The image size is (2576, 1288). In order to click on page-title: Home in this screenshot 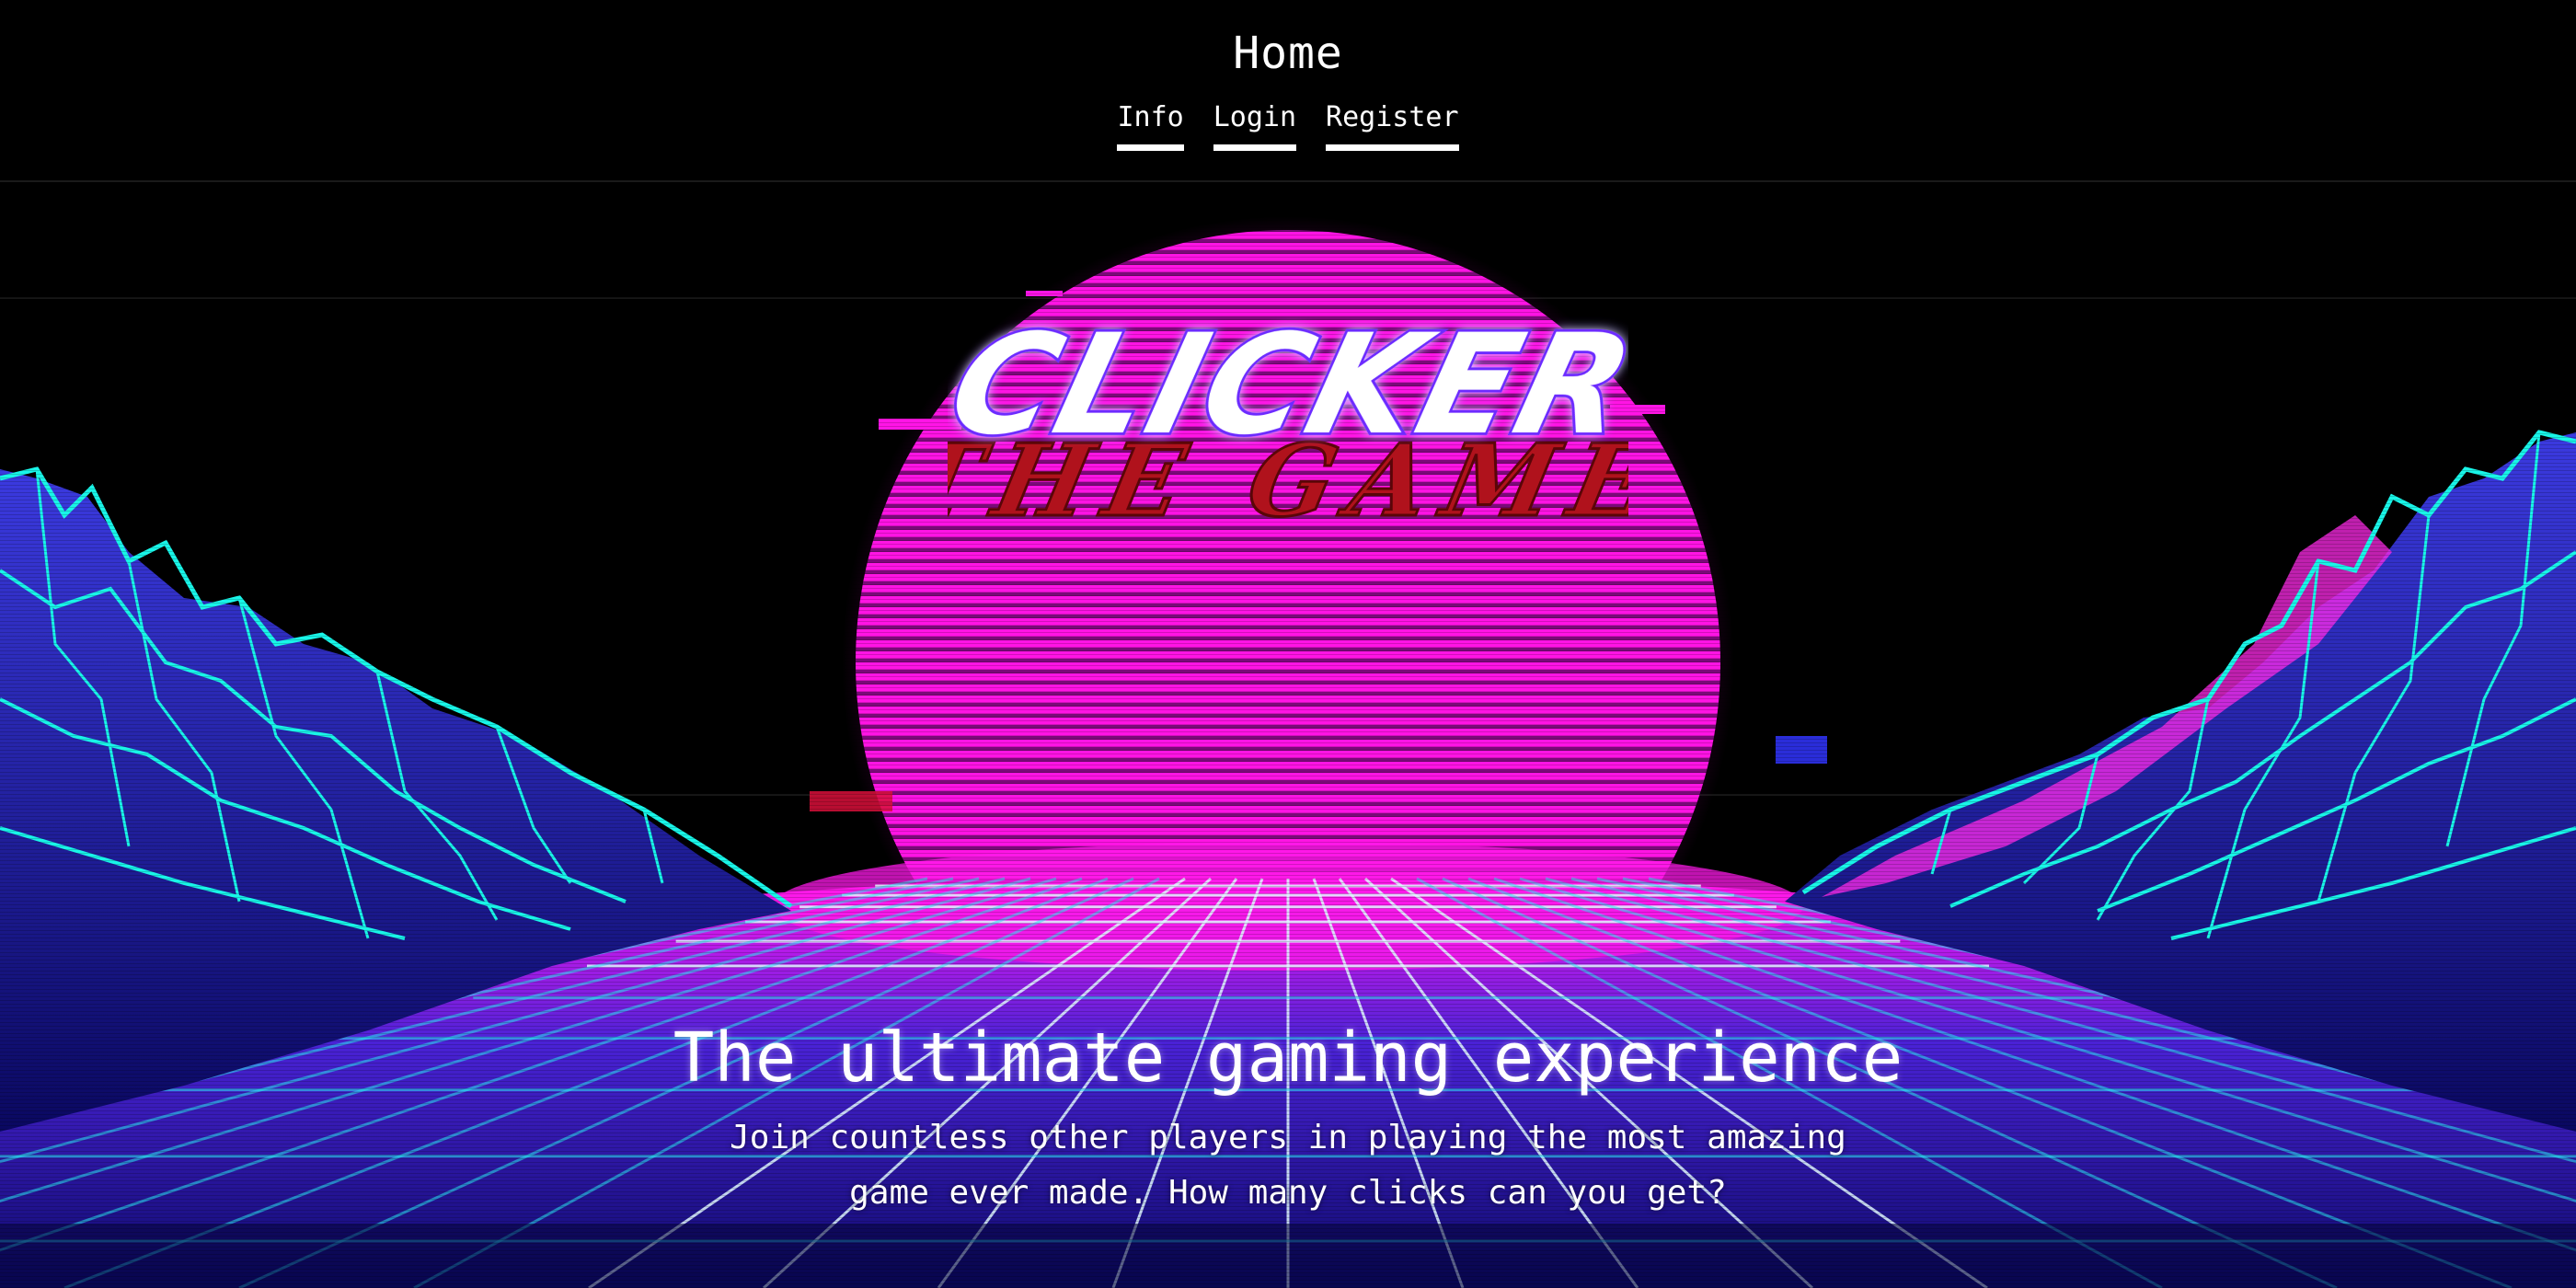, I will do `click(1288, 53)`.